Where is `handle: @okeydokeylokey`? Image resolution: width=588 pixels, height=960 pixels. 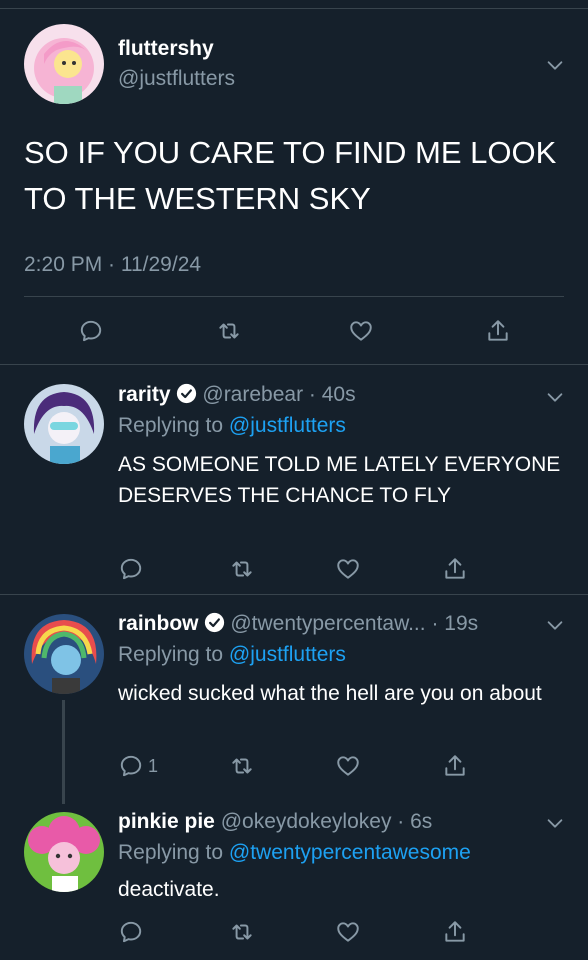 handle: @okeydokeylokey is located at coordinates (306, 821).